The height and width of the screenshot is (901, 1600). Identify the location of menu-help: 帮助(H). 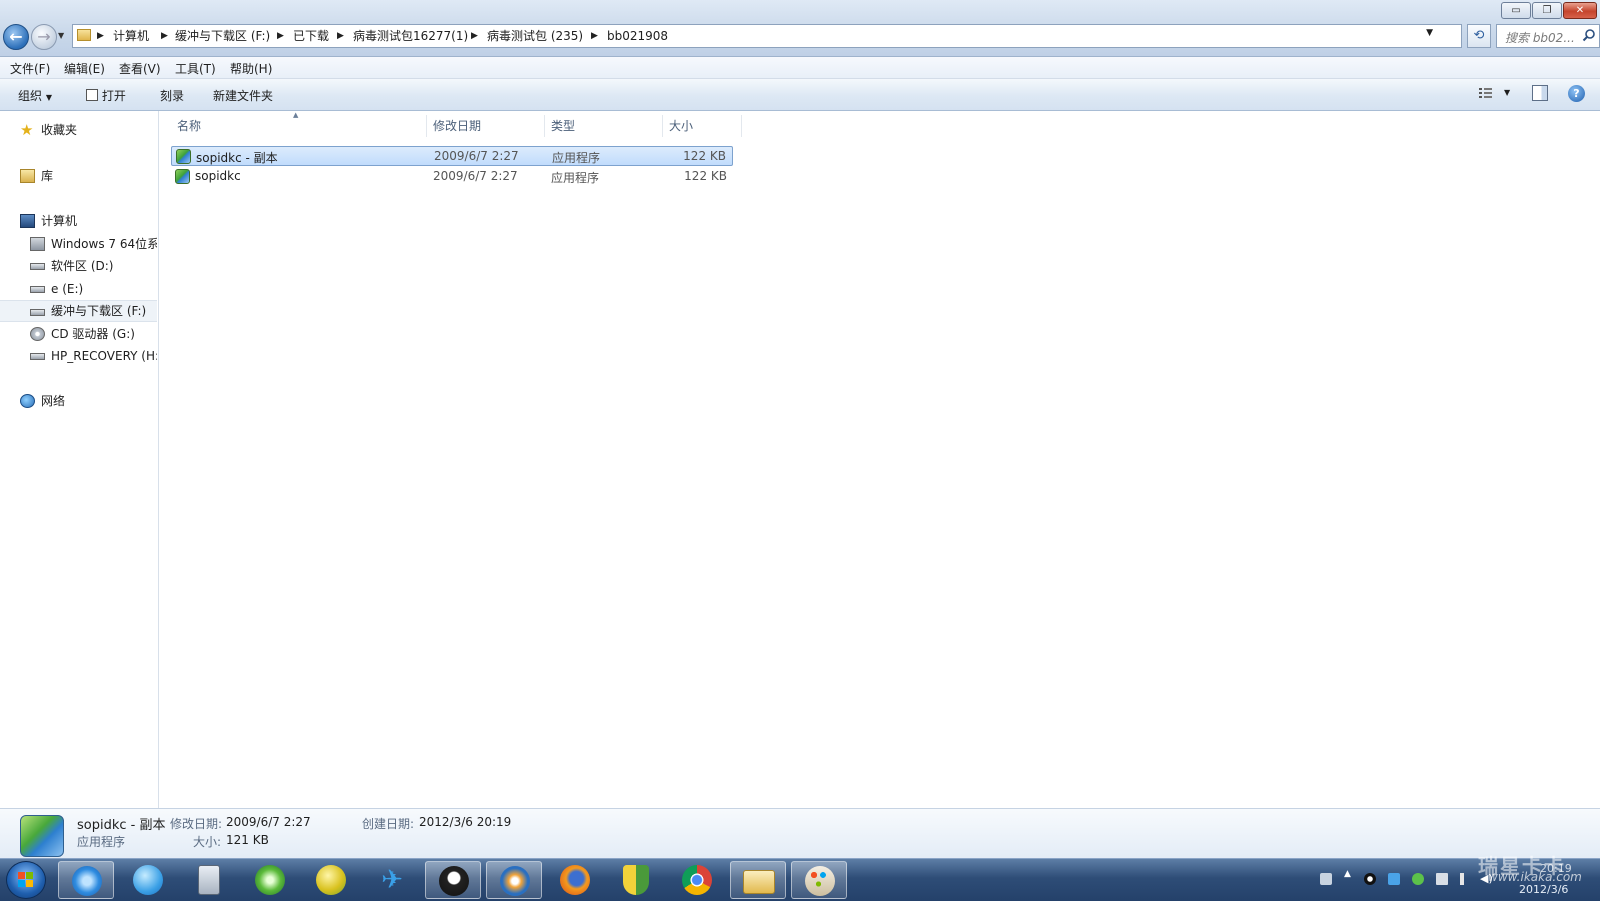
(251, 68).